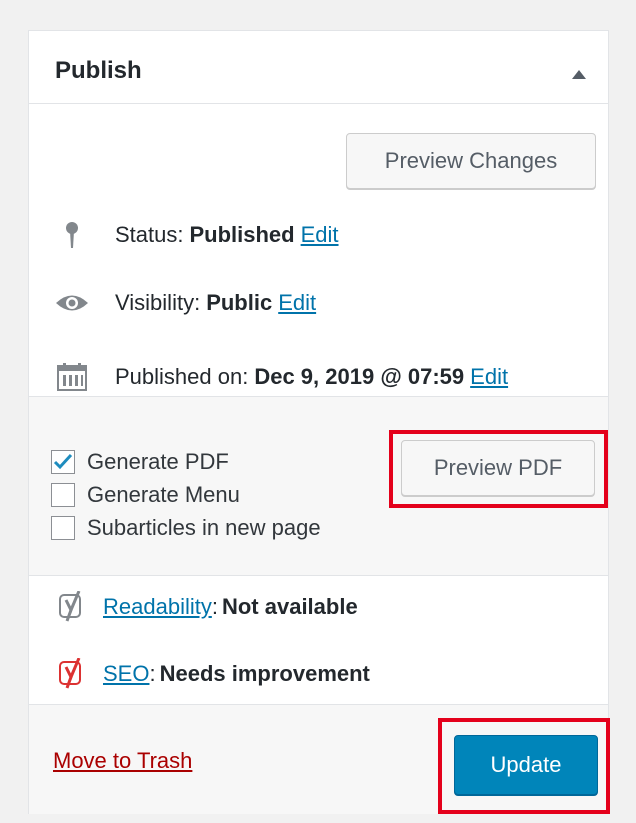 This screenshot has height=823, width=636. Describe the element at coordinates (204, 527) in the screenshot. I see `subarticles-label: Subarticles in new page` at that location.